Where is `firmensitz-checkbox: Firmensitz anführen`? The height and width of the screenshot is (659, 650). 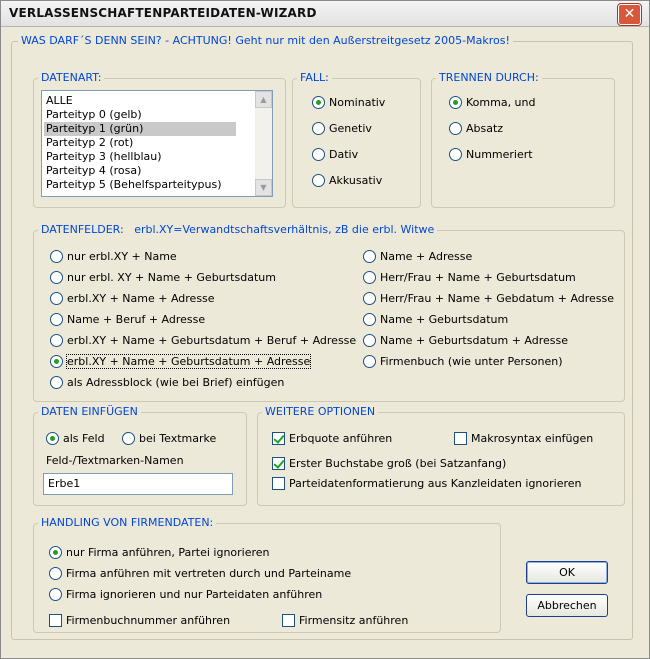 firmensitz-checkbox: Firmensitz anführen is located at coordinates (345, 620).